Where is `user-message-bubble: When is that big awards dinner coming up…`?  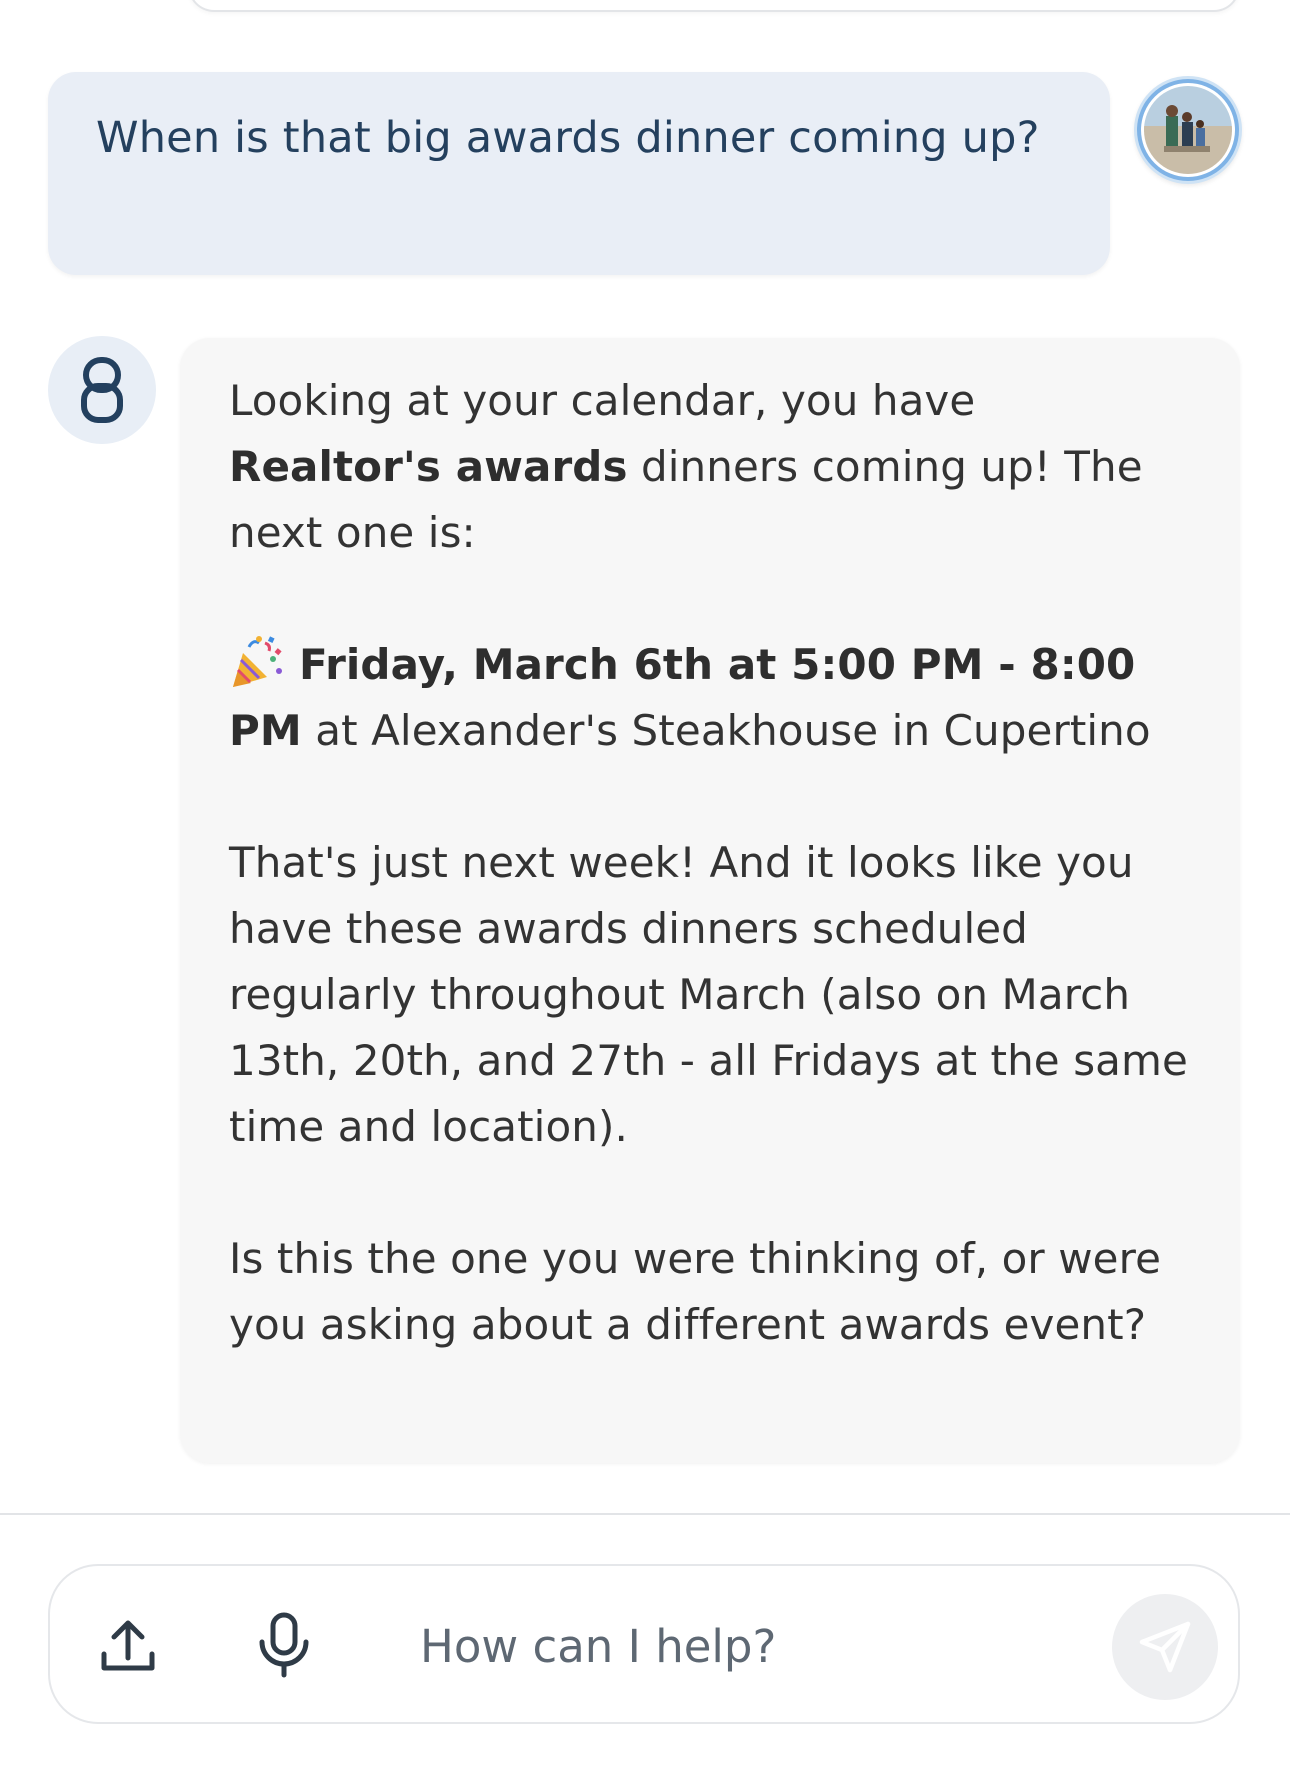
user-message-bubble: When is that big awards dinner coming up… is located at coordinates (579, 173).